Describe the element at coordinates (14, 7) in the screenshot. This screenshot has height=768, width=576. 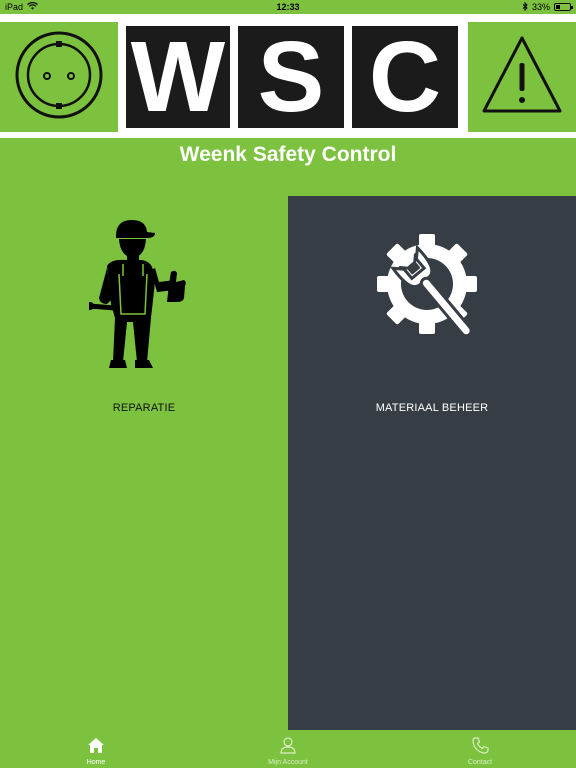
I see `device-name: iPad` at that location.